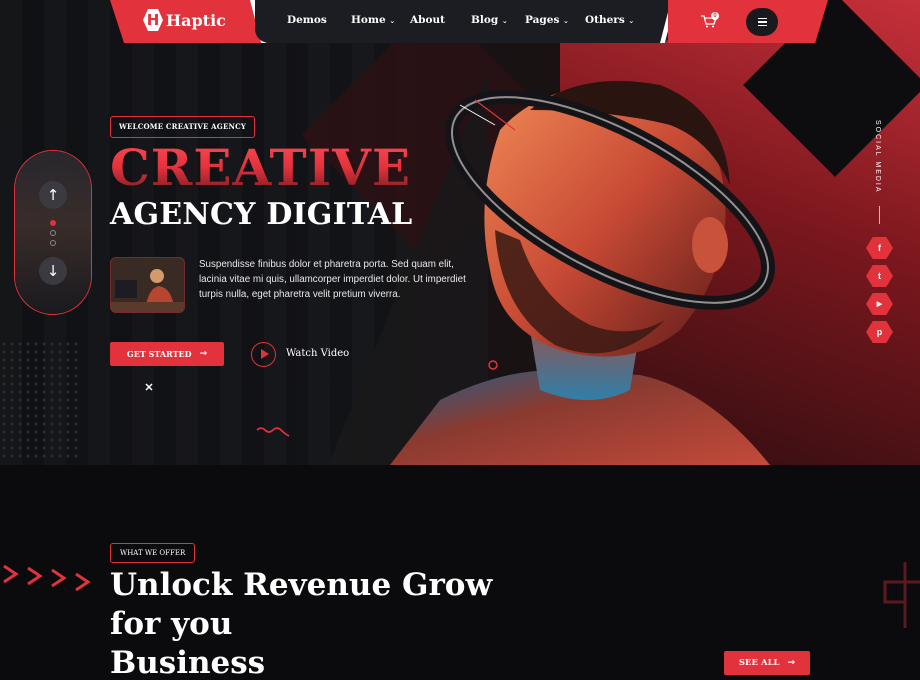 The width and height of the screenshot is (920, 680). I want to click on nav-item-demos: Demos, so click(307, 20).